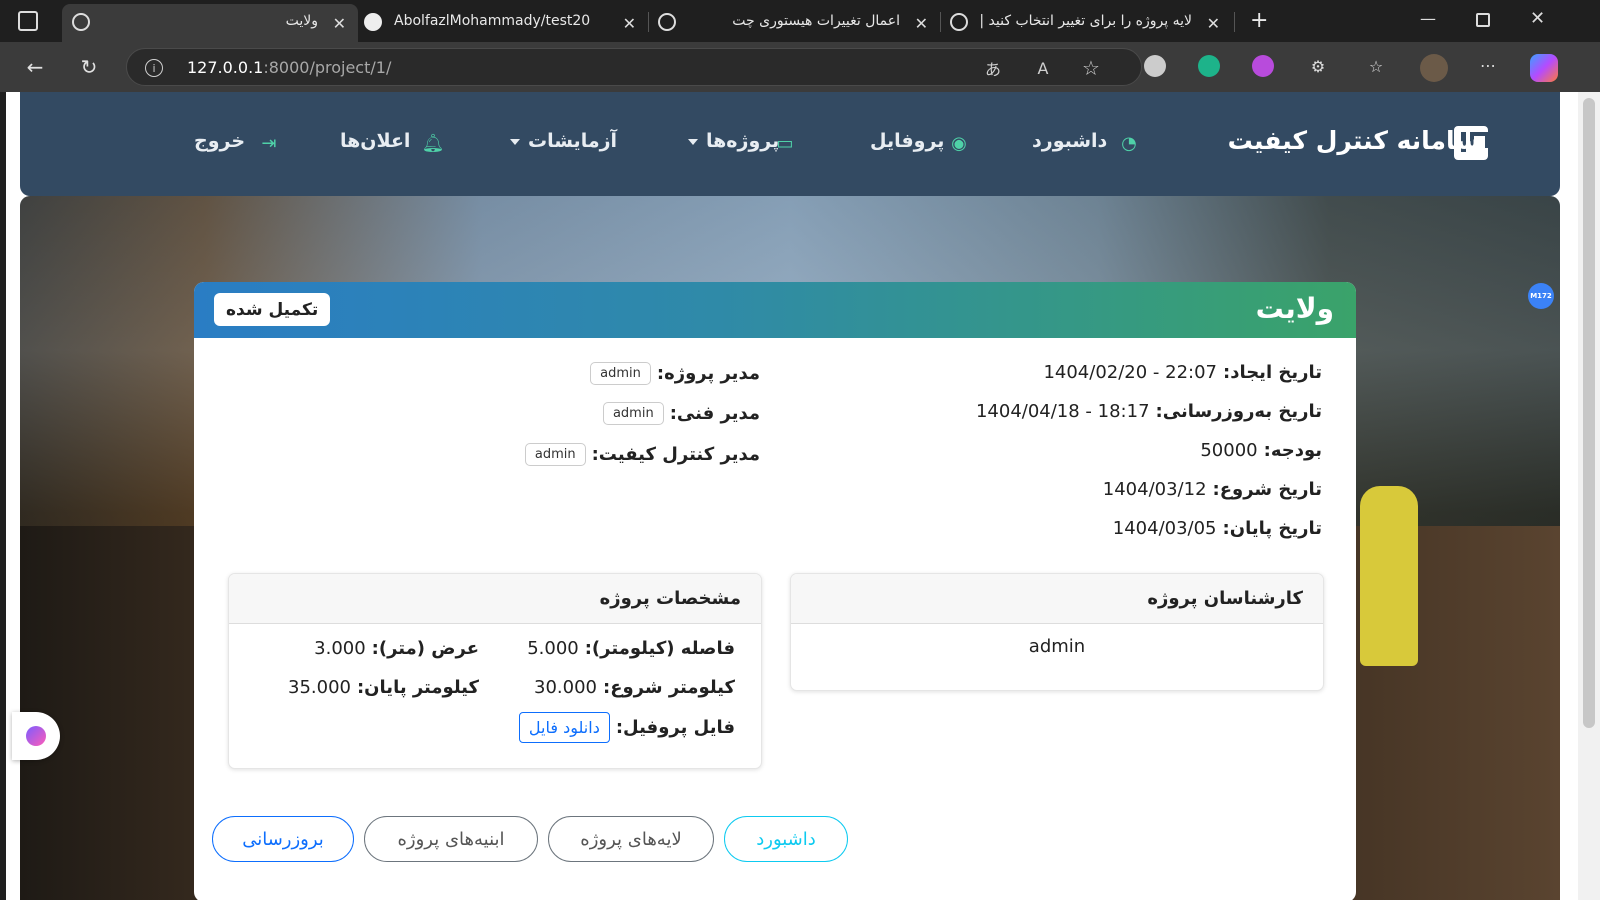 The image size is (1600, 900). Describe the element at coordinates (35, 67) in the screenshot. I see `back-button: ←` at that location.